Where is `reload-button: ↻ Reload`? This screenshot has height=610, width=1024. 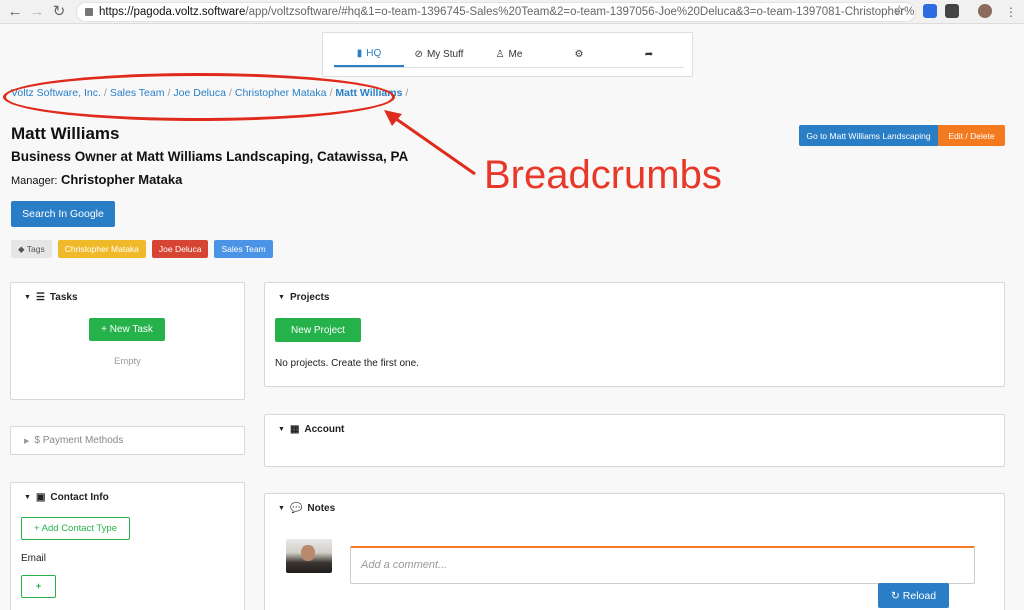 reload-button: ↻ Reload is located at coordinates (913, 595).